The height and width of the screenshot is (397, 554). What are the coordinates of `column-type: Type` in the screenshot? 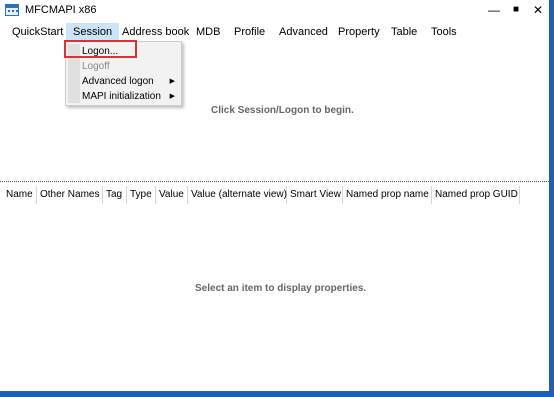 It's located at (141, 195).